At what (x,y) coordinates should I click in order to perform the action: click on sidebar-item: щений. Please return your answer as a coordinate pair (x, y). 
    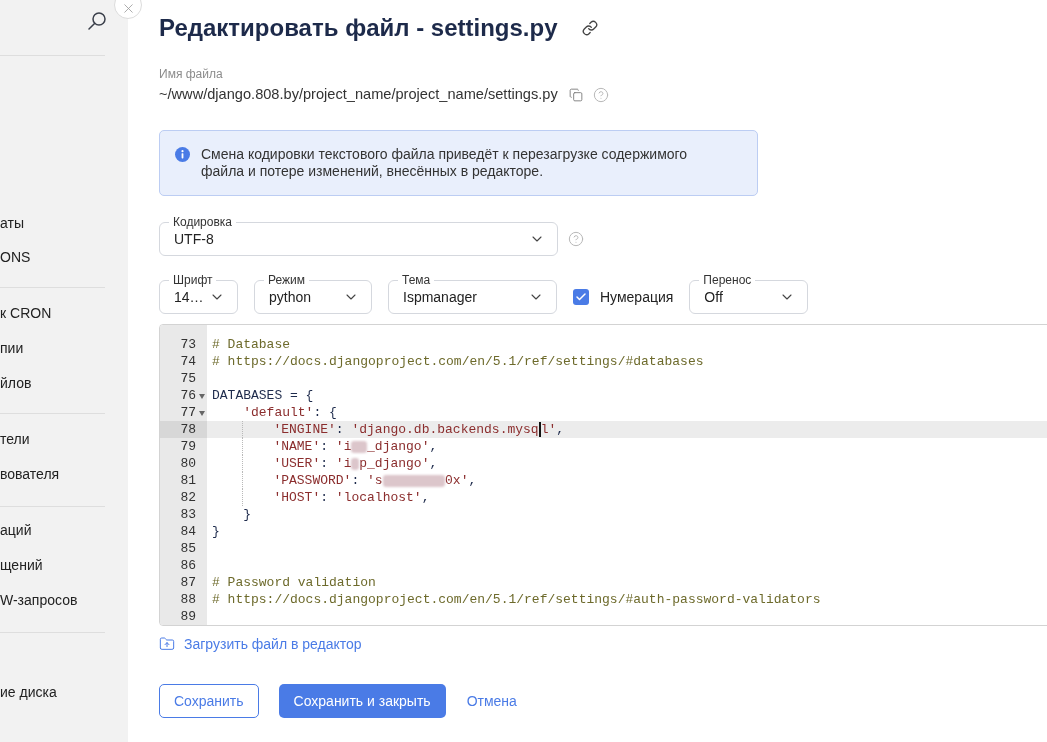
    Looking at the image, I should click on (64, 565).